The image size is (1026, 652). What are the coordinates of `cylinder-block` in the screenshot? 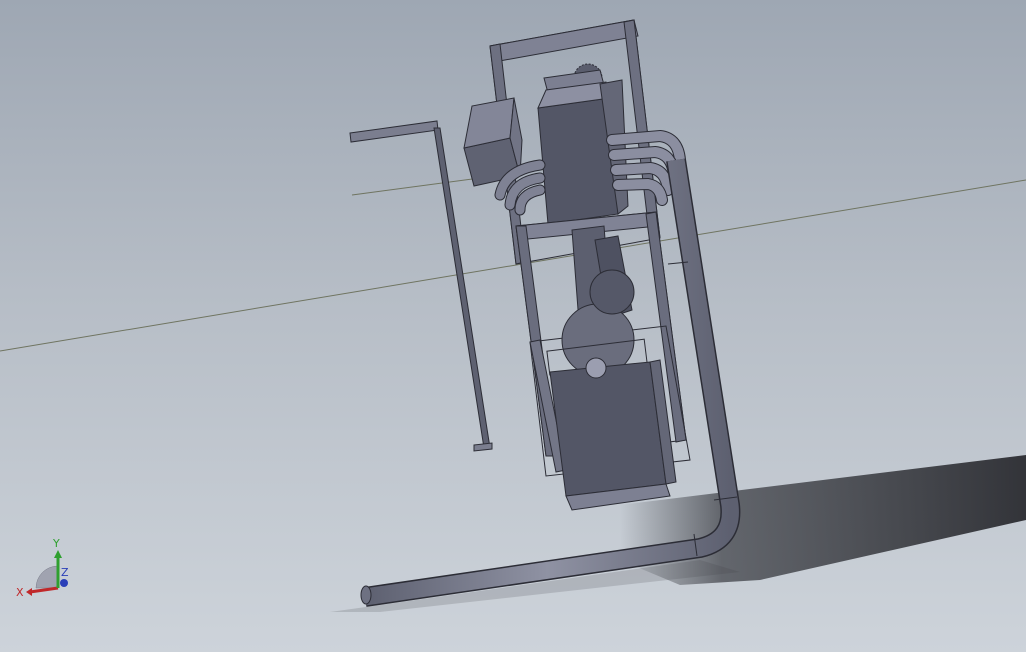 It's located at (583, 147).